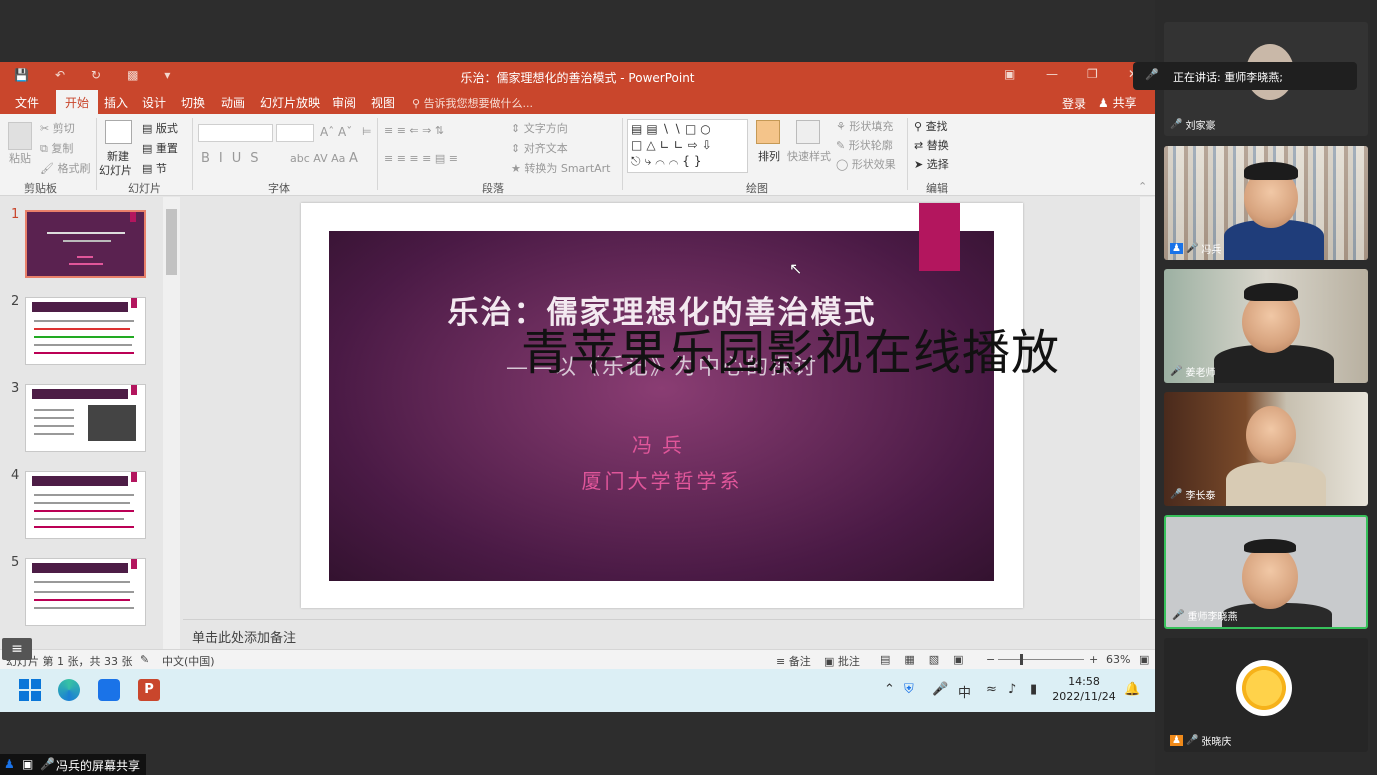  I want to click on slide-scrollbar, so click(1147, 423).